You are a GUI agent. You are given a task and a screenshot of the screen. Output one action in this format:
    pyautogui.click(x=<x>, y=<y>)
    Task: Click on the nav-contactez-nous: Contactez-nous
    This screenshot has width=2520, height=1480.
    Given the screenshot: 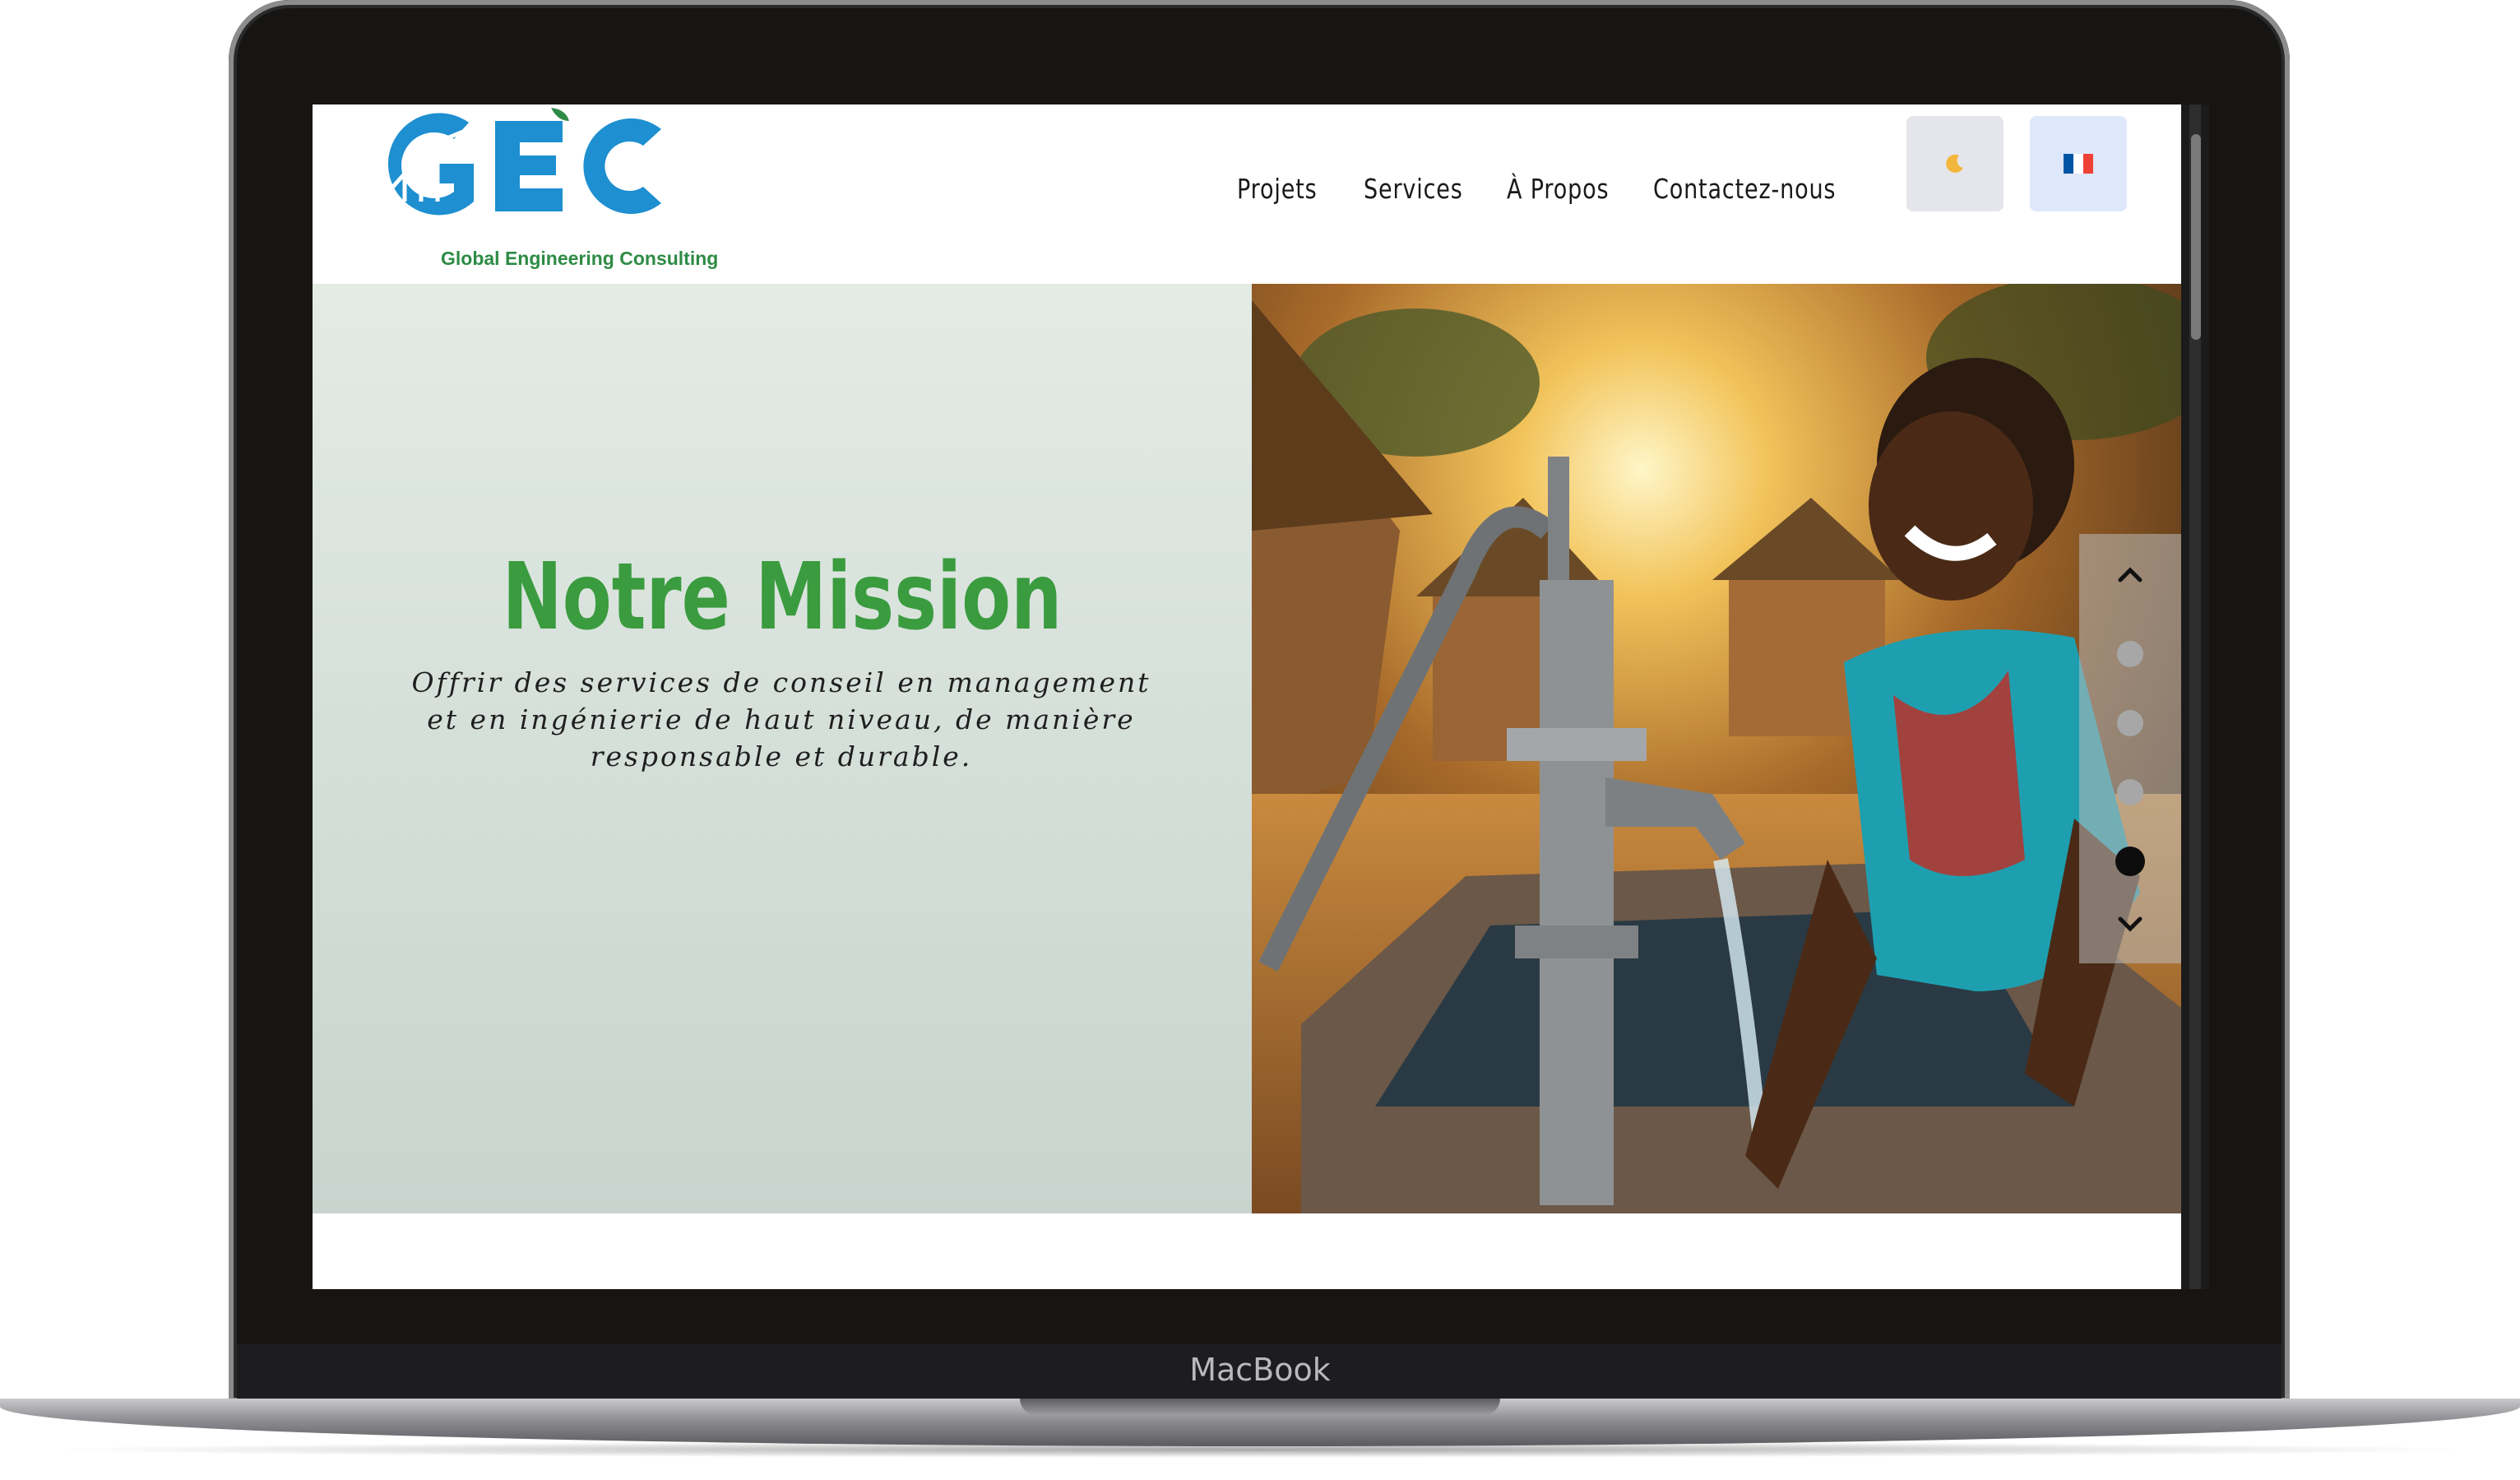 What is the action you would take?
    pyautogui.click(x=1744, y=189)
    